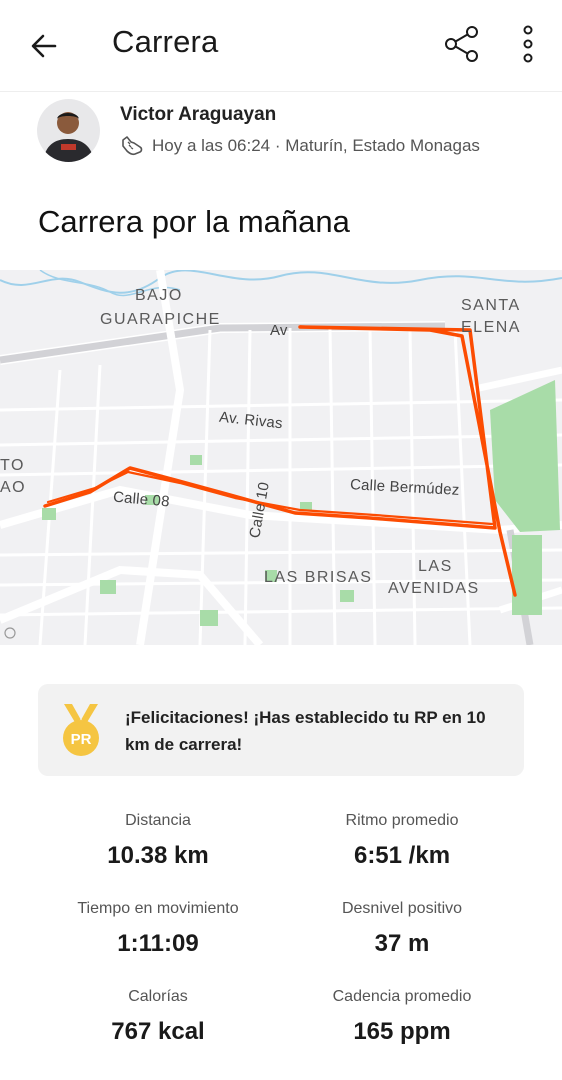 The height and width of the screenshot is (1080, 562). I want to click on stat-label: Calorías, so click(158, 996).